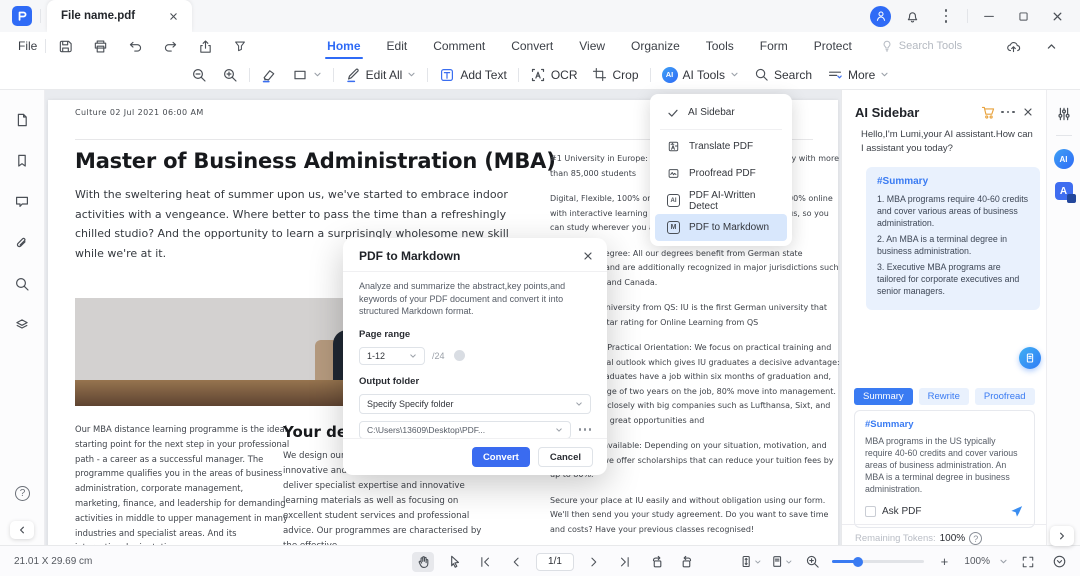 Image resolution: width=1080 pixels, height=576 pixels. Describe the element at coordinates (22, 120) in the screenshot. I see `thumbnails-panel-icon` at that location.